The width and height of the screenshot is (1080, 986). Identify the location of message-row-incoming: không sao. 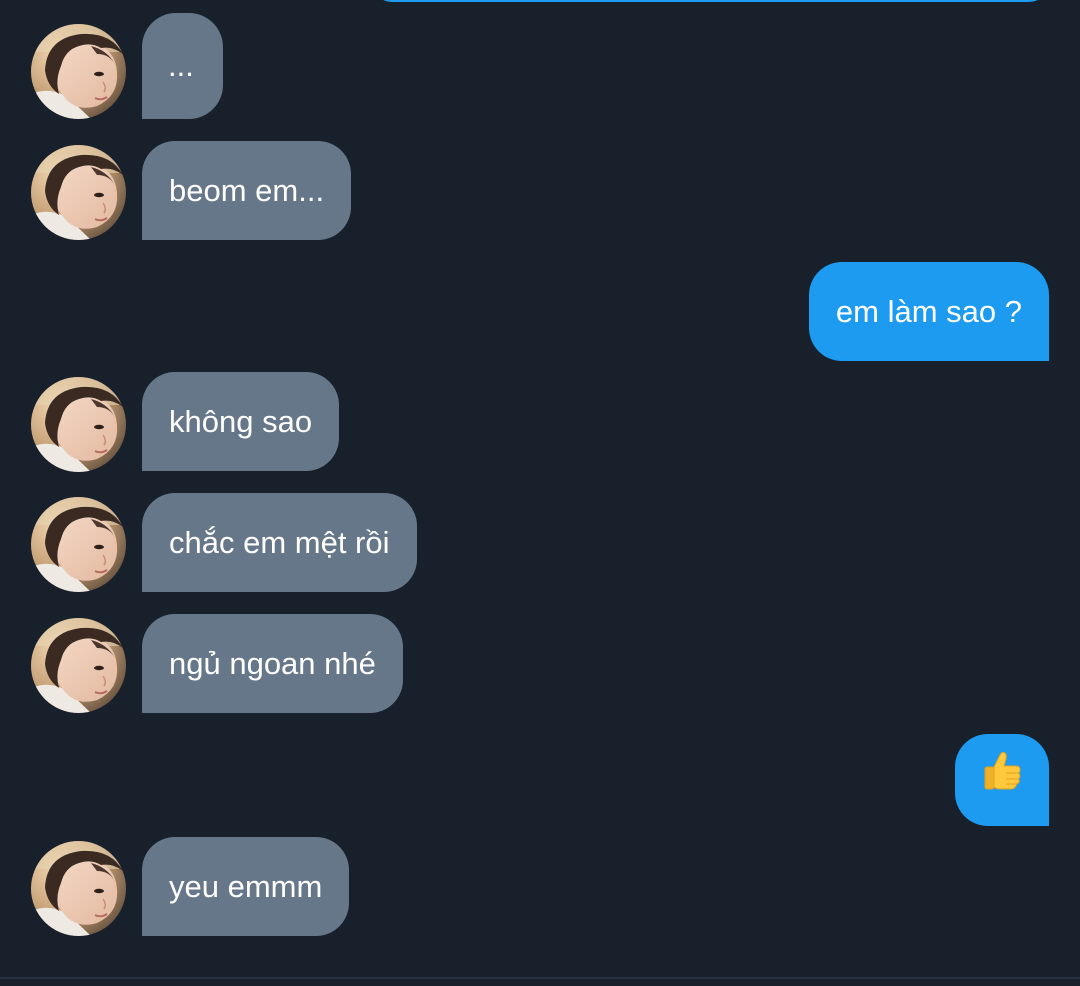
(540, 421).